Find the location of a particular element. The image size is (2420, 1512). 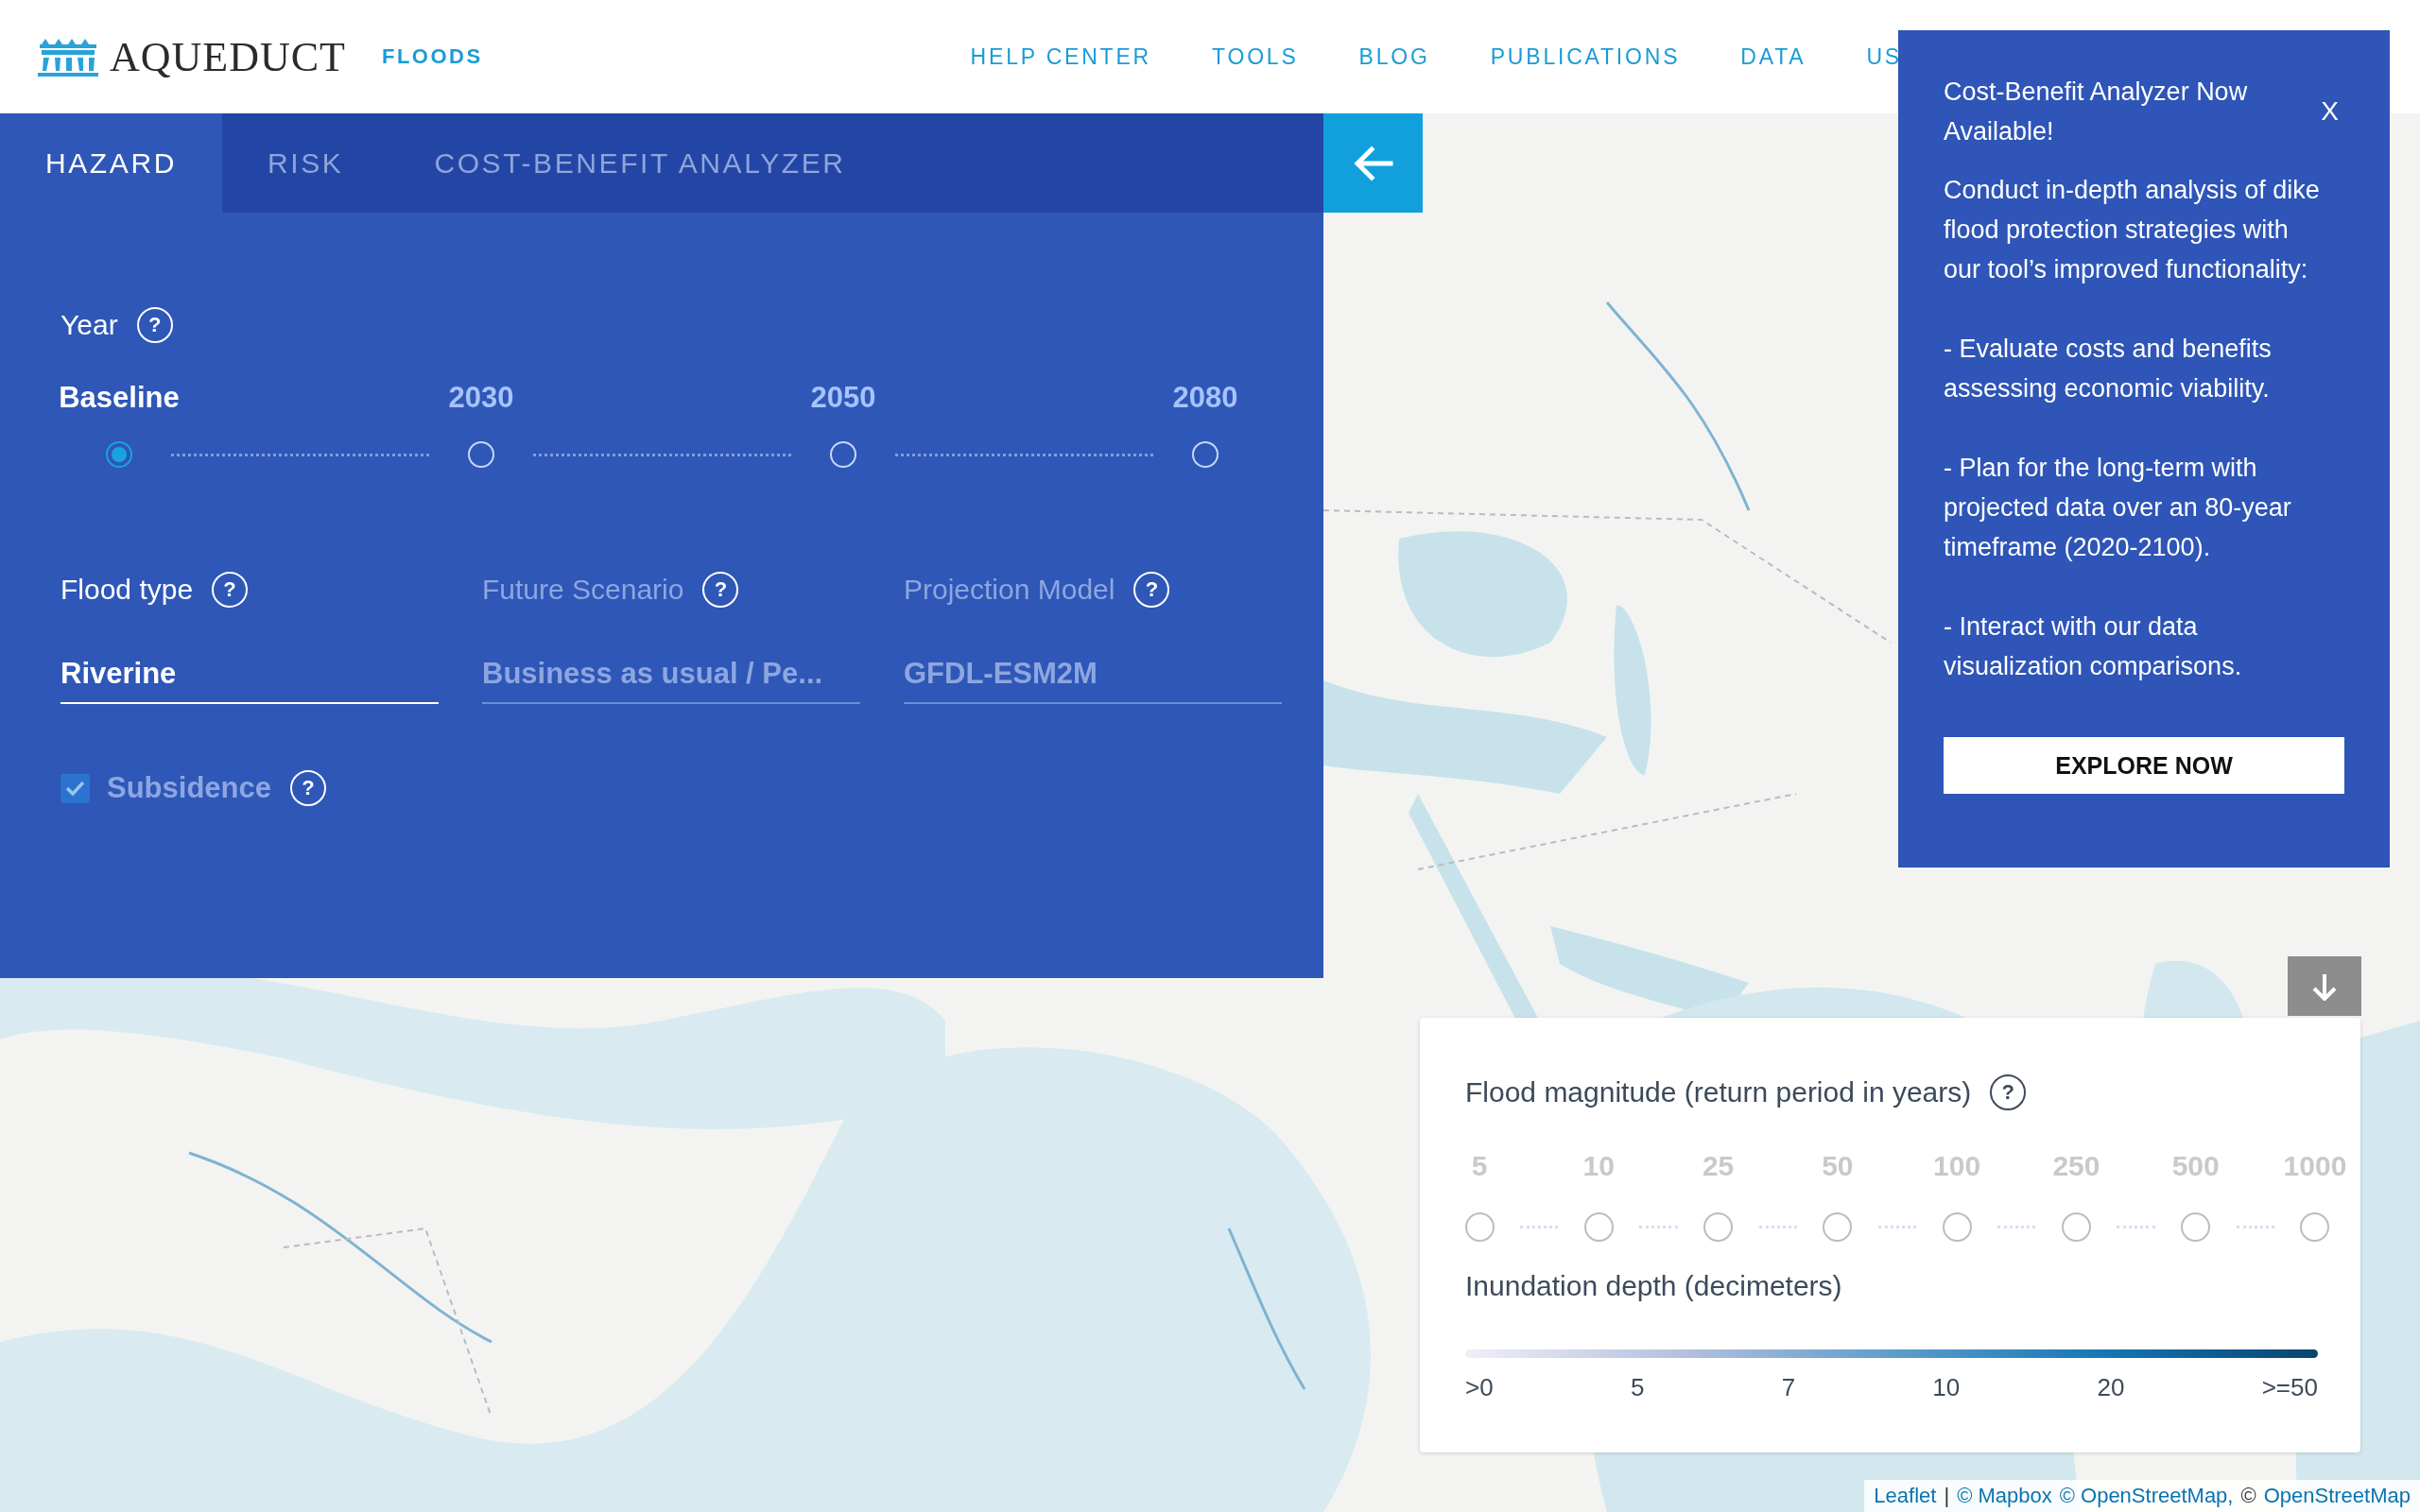

scale-tick-label: 20 is located at coordinates (2111, 1387).